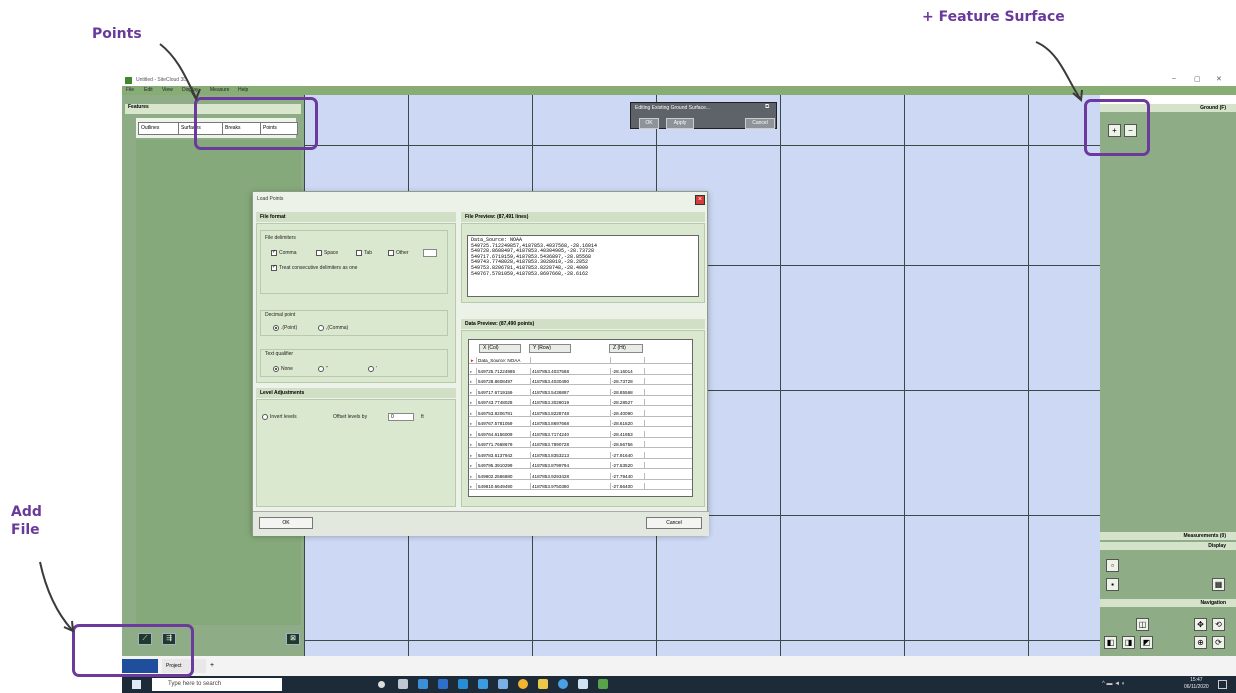 This screenshot has height=693, width=1236. What do you see at coordinates (178, 71) in the screenshot?
I see `points-arrow` at bounding box center [178, 71].